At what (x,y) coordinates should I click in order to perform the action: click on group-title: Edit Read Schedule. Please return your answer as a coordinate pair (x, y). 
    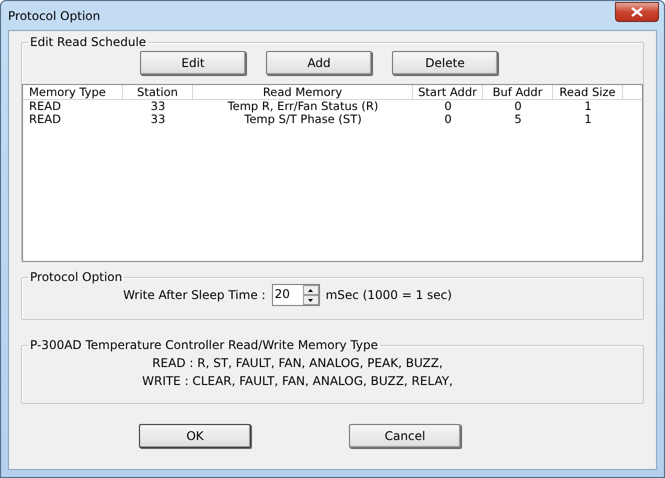
    Looking at the image, I should click on (88, 42).